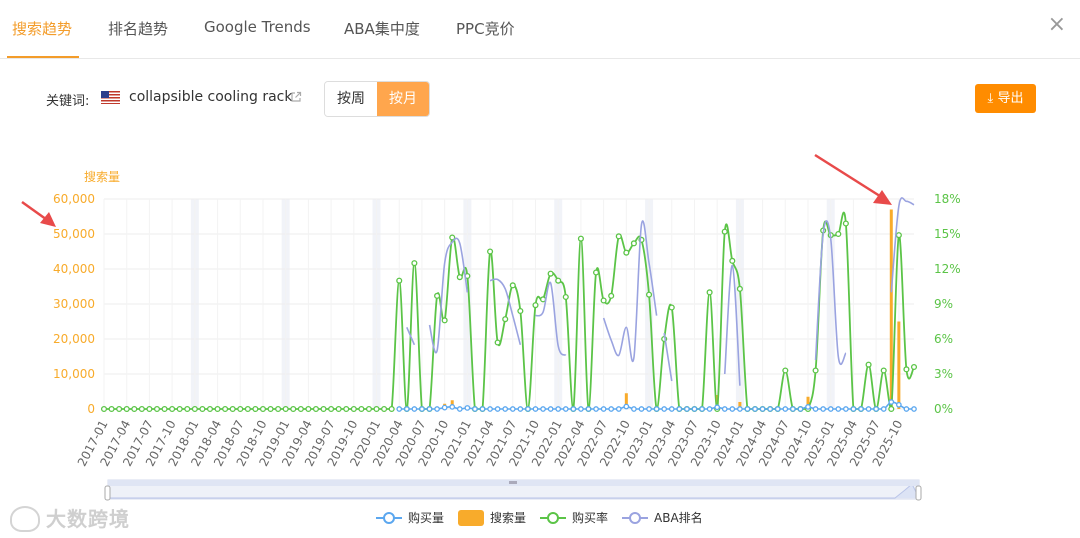 The image size is (1080, 538). Describe the element at coordinates (943, 409) in the screenshot. I see `right-axis-tick: 0%` at that location.